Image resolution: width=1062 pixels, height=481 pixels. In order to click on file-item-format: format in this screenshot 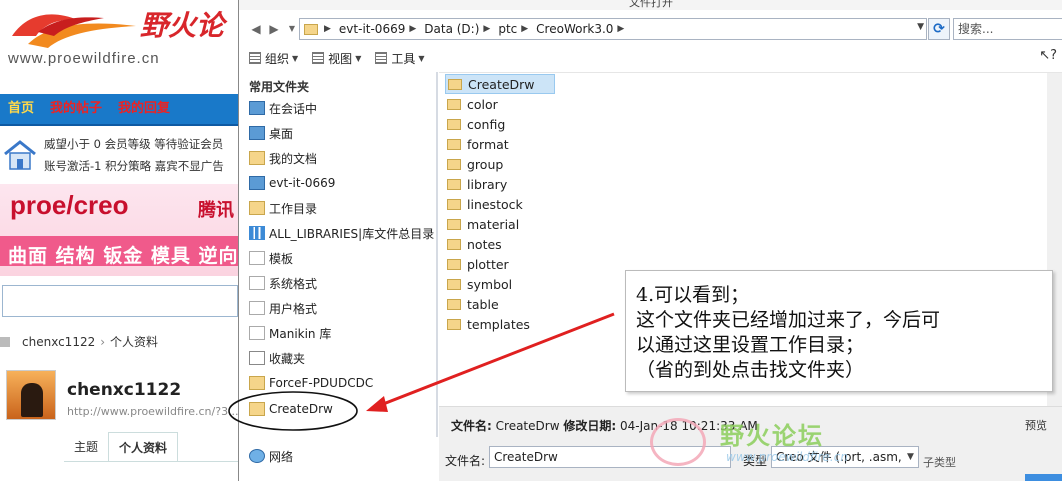, I will do `click(500, 144)`.